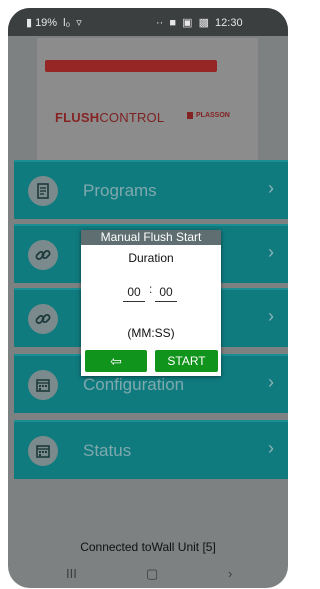 Image resolution: width=320 pixels, height=589 pixels. What do you see at coordinates (134, 384) in the screenshot?
I see `menu-label-configuration: Configuration` at bounding box center [134, 384].